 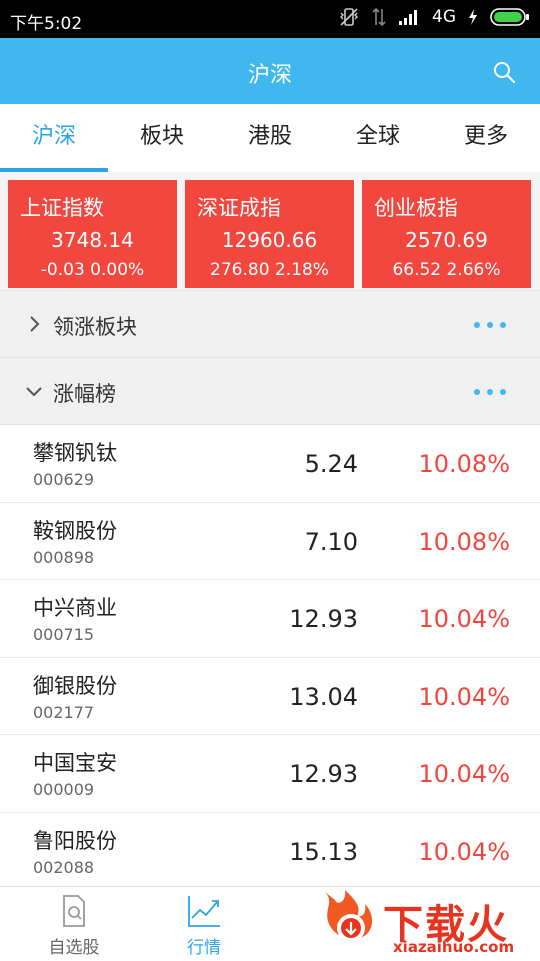 I want to click on index-card-shenzhen: 深证成指 12960.66 276.80 2.18%, so click(x=269, y=234).